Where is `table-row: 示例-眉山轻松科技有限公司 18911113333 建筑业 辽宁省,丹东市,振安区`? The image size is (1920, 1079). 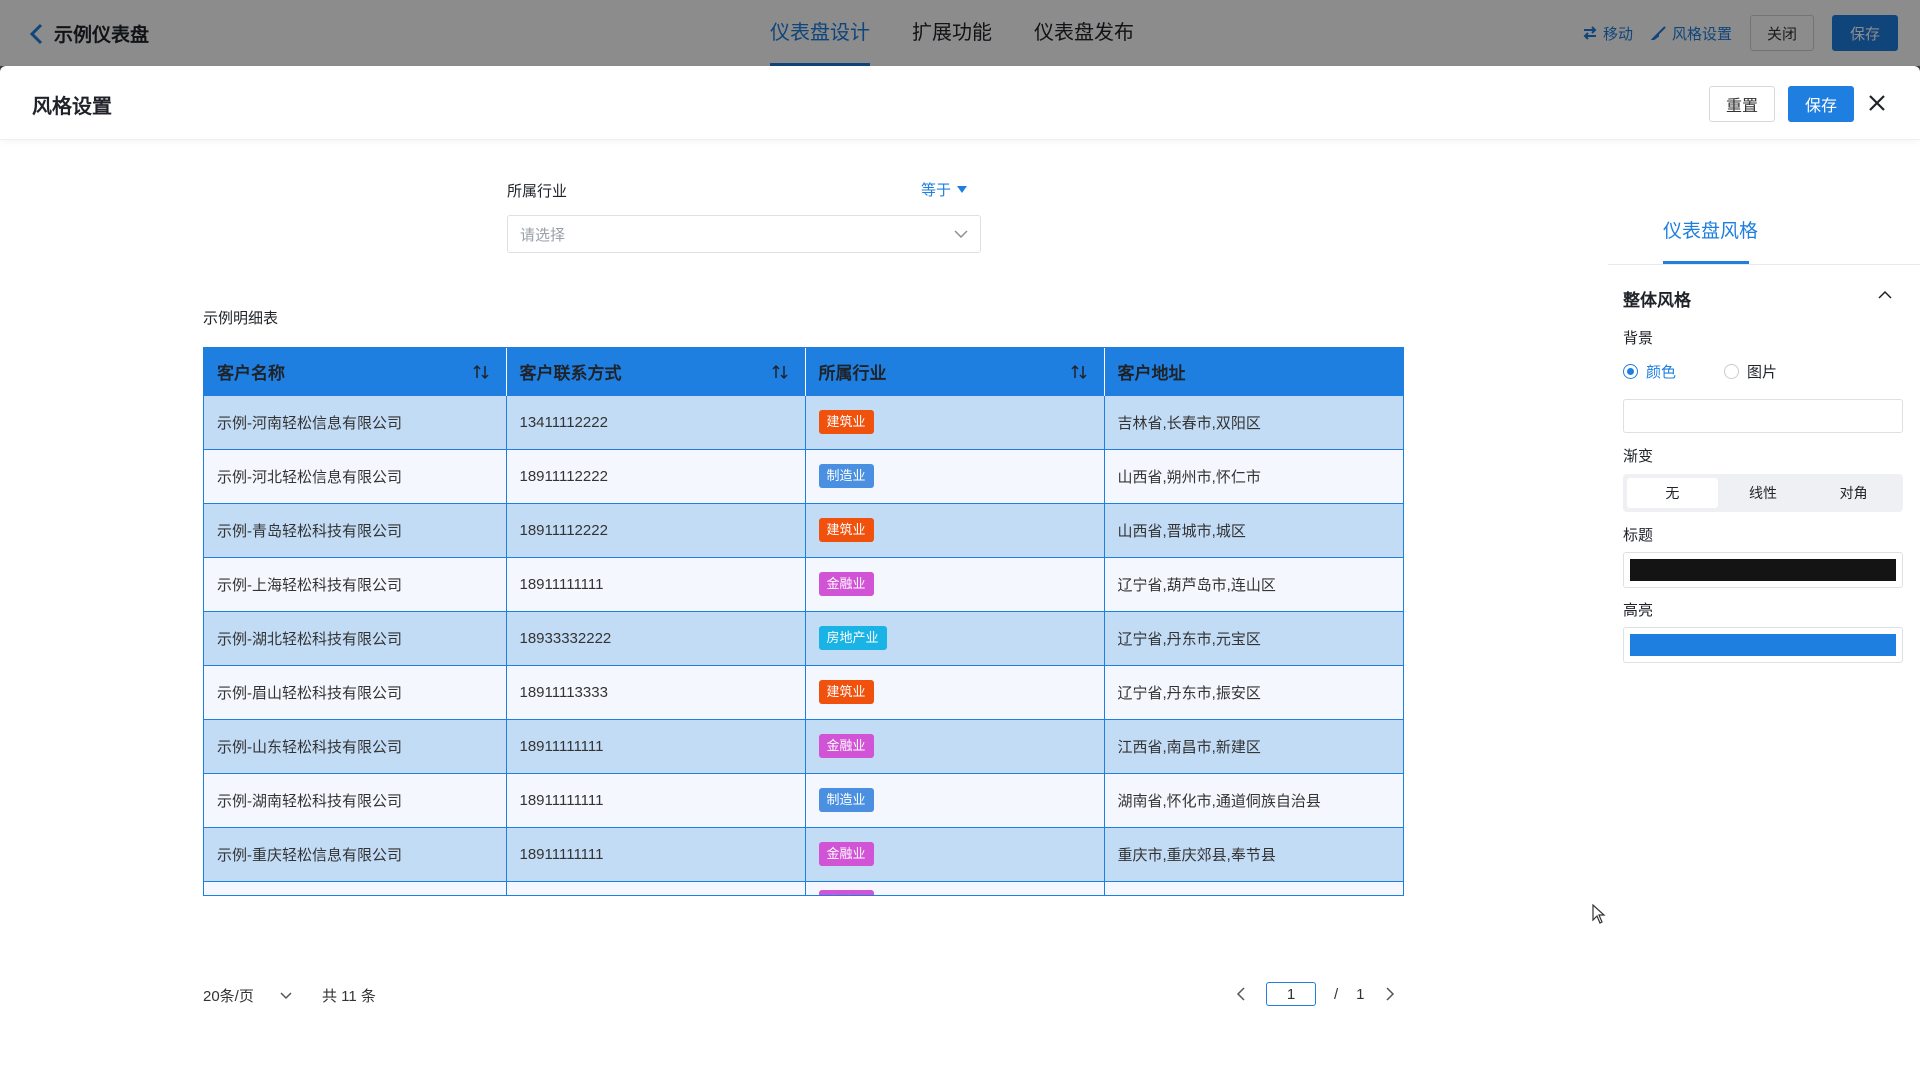 table-row: 示例-眉山轻松科技有限公司 18911113333 建筑业 辽宁省,丹东市,振安区 is located at coordinates (803, 691).